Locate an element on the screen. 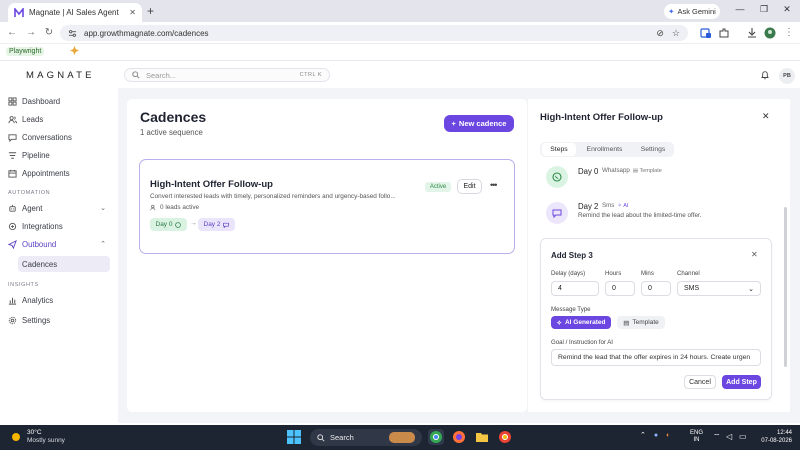  windows-start-icon is located at coordinates (294, 437).